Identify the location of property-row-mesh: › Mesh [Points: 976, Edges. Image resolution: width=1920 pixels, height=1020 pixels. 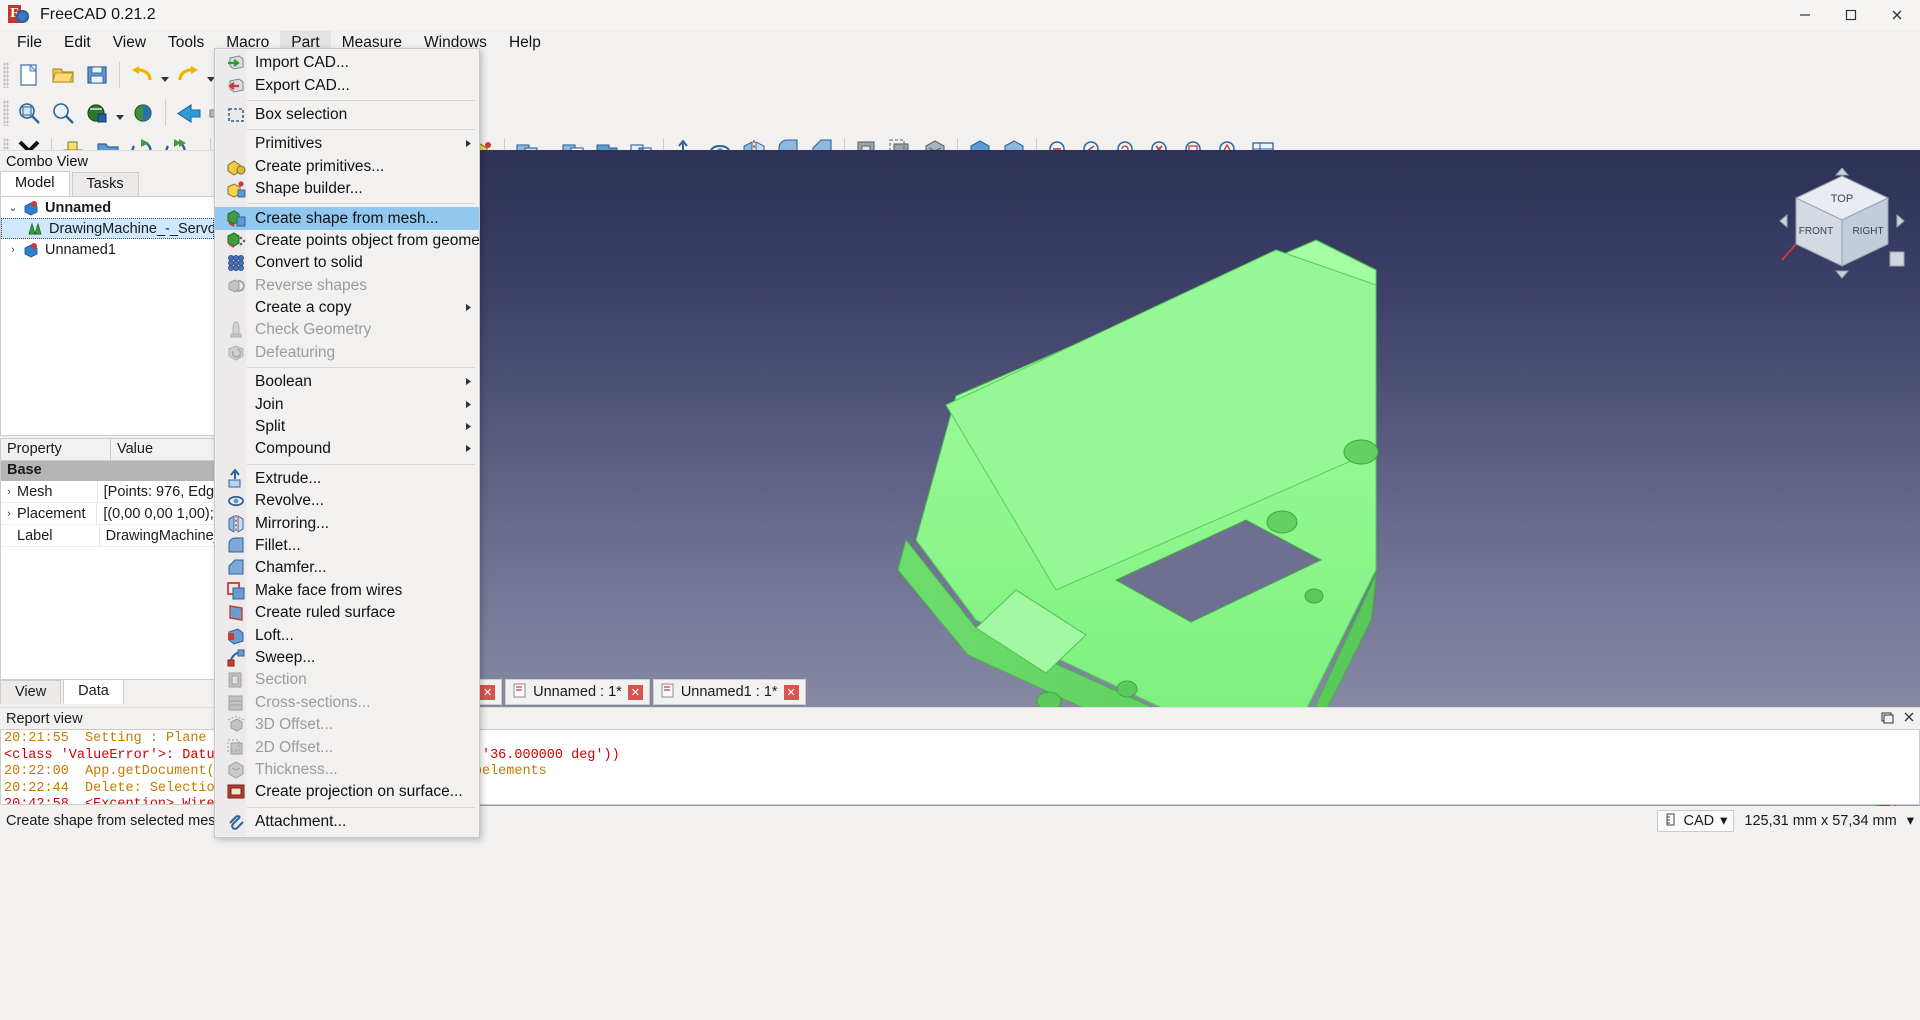
(107, 492).